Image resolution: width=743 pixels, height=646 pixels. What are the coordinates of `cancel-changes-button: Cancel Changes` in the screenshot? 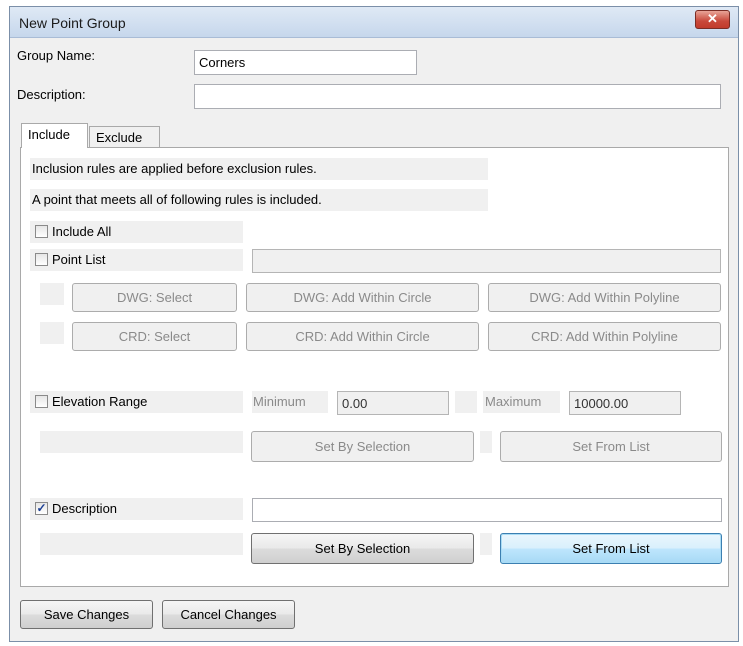 It's located at (228, 614).